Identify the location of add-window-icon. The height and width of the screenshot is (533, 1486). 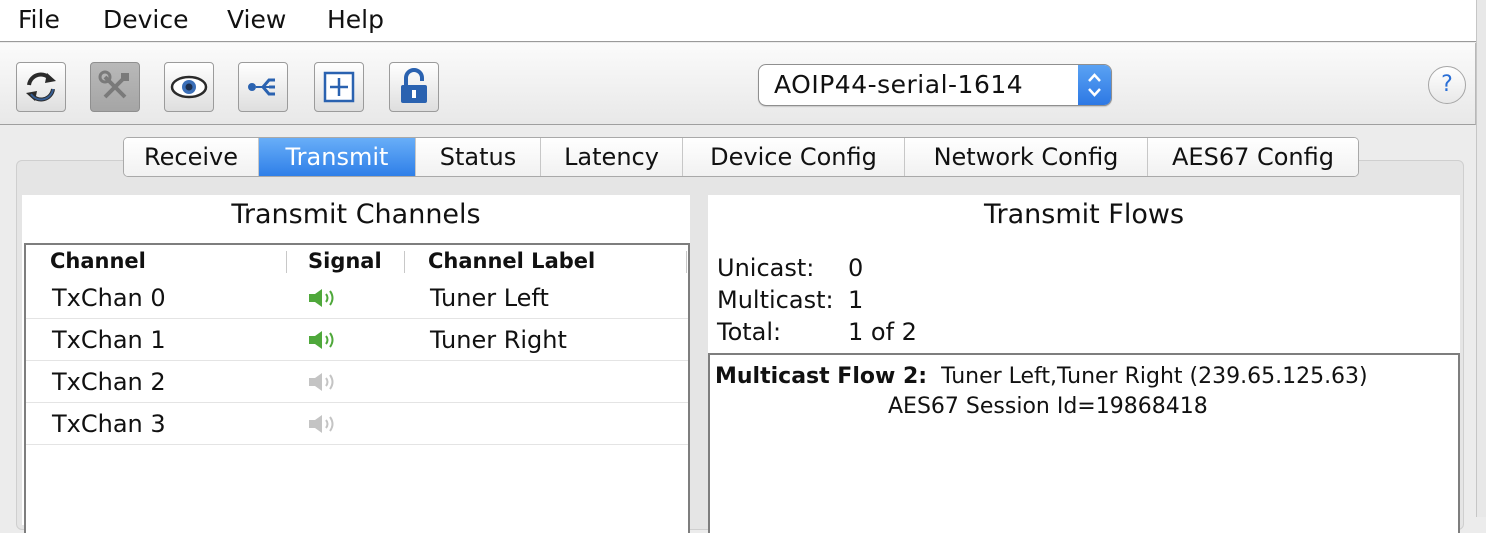
(339, 87).